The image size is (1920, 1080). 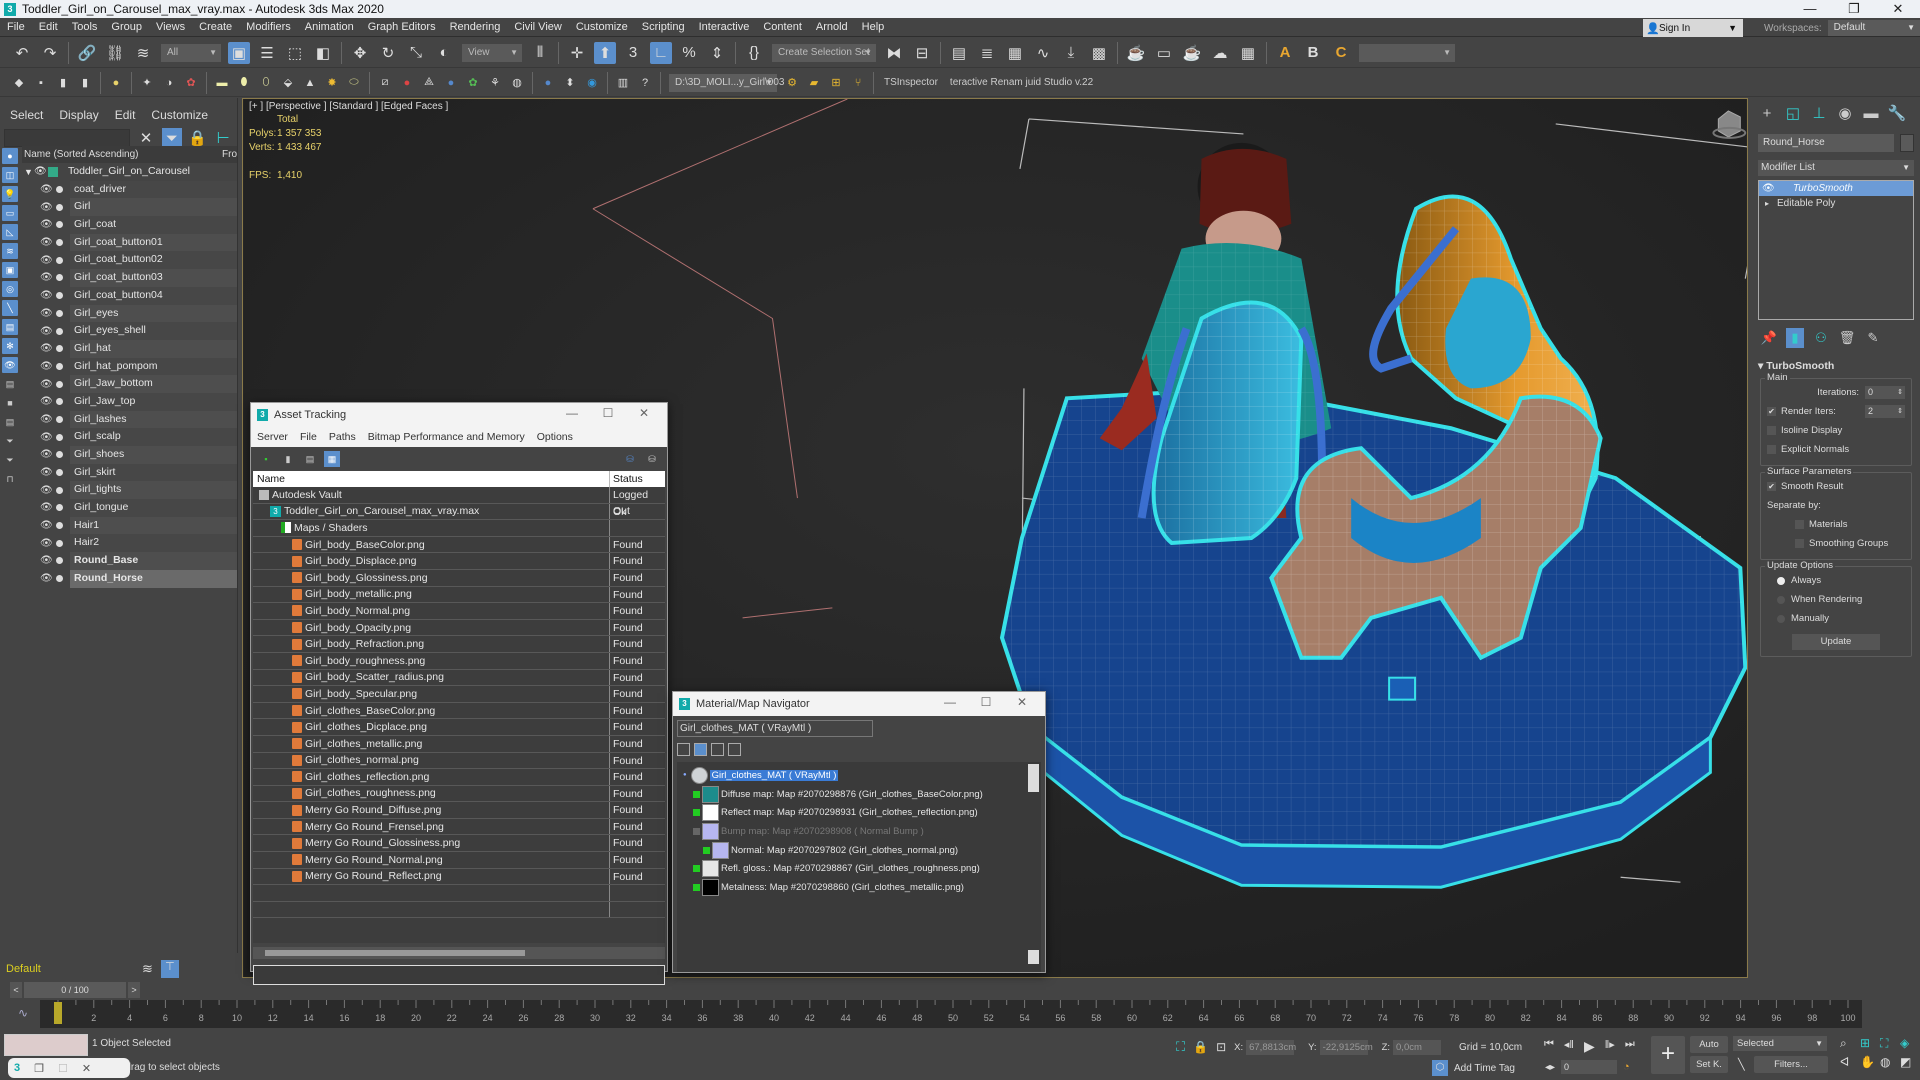 I want to click on pin-stack-icon: 📌, so click(x=1769, y=338).